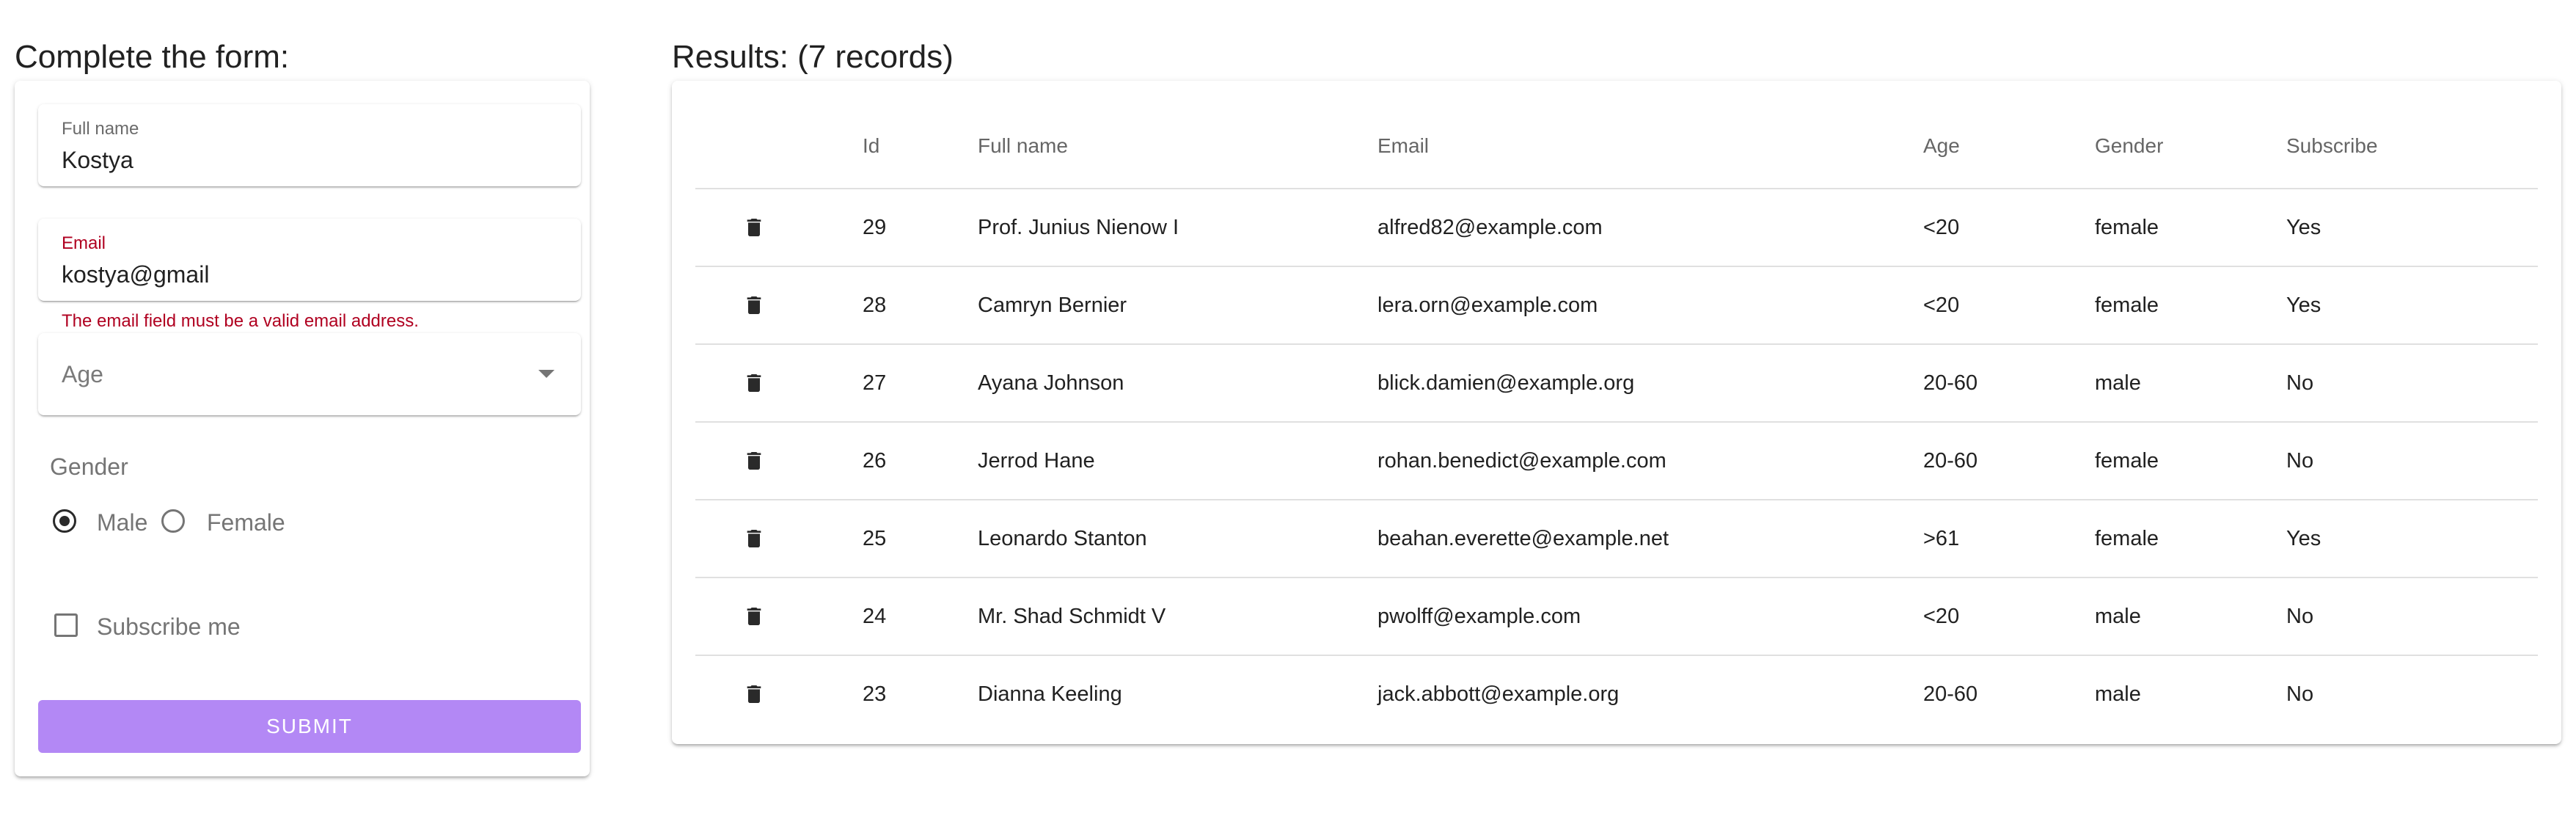  Describe the element at coordinates (1650, 617) in the screenshot. I see `cell-email: pwolff@example.com` at that location.